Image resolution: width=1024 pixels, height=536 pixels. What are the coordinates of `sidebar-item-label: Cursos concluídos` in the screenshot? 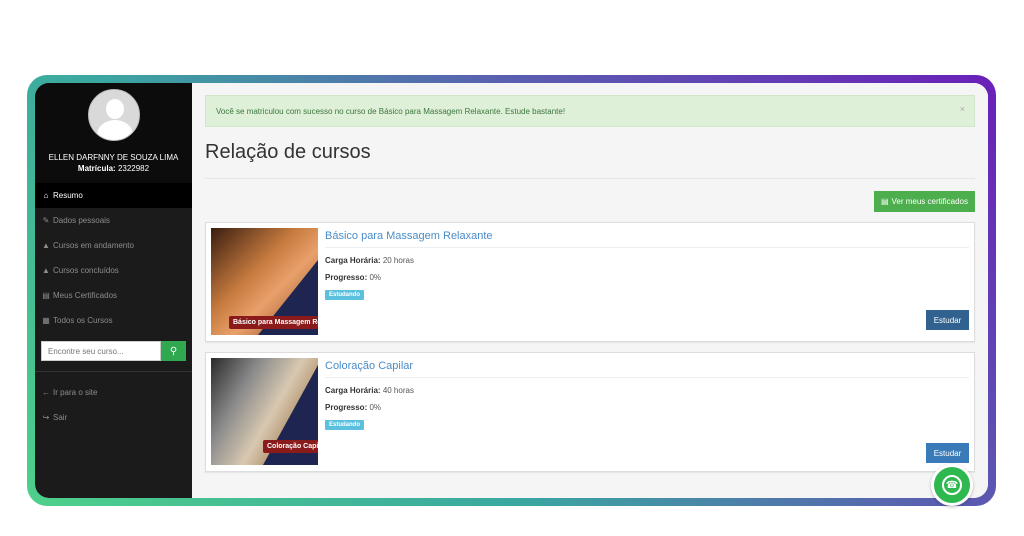 It's located at (86, 270).